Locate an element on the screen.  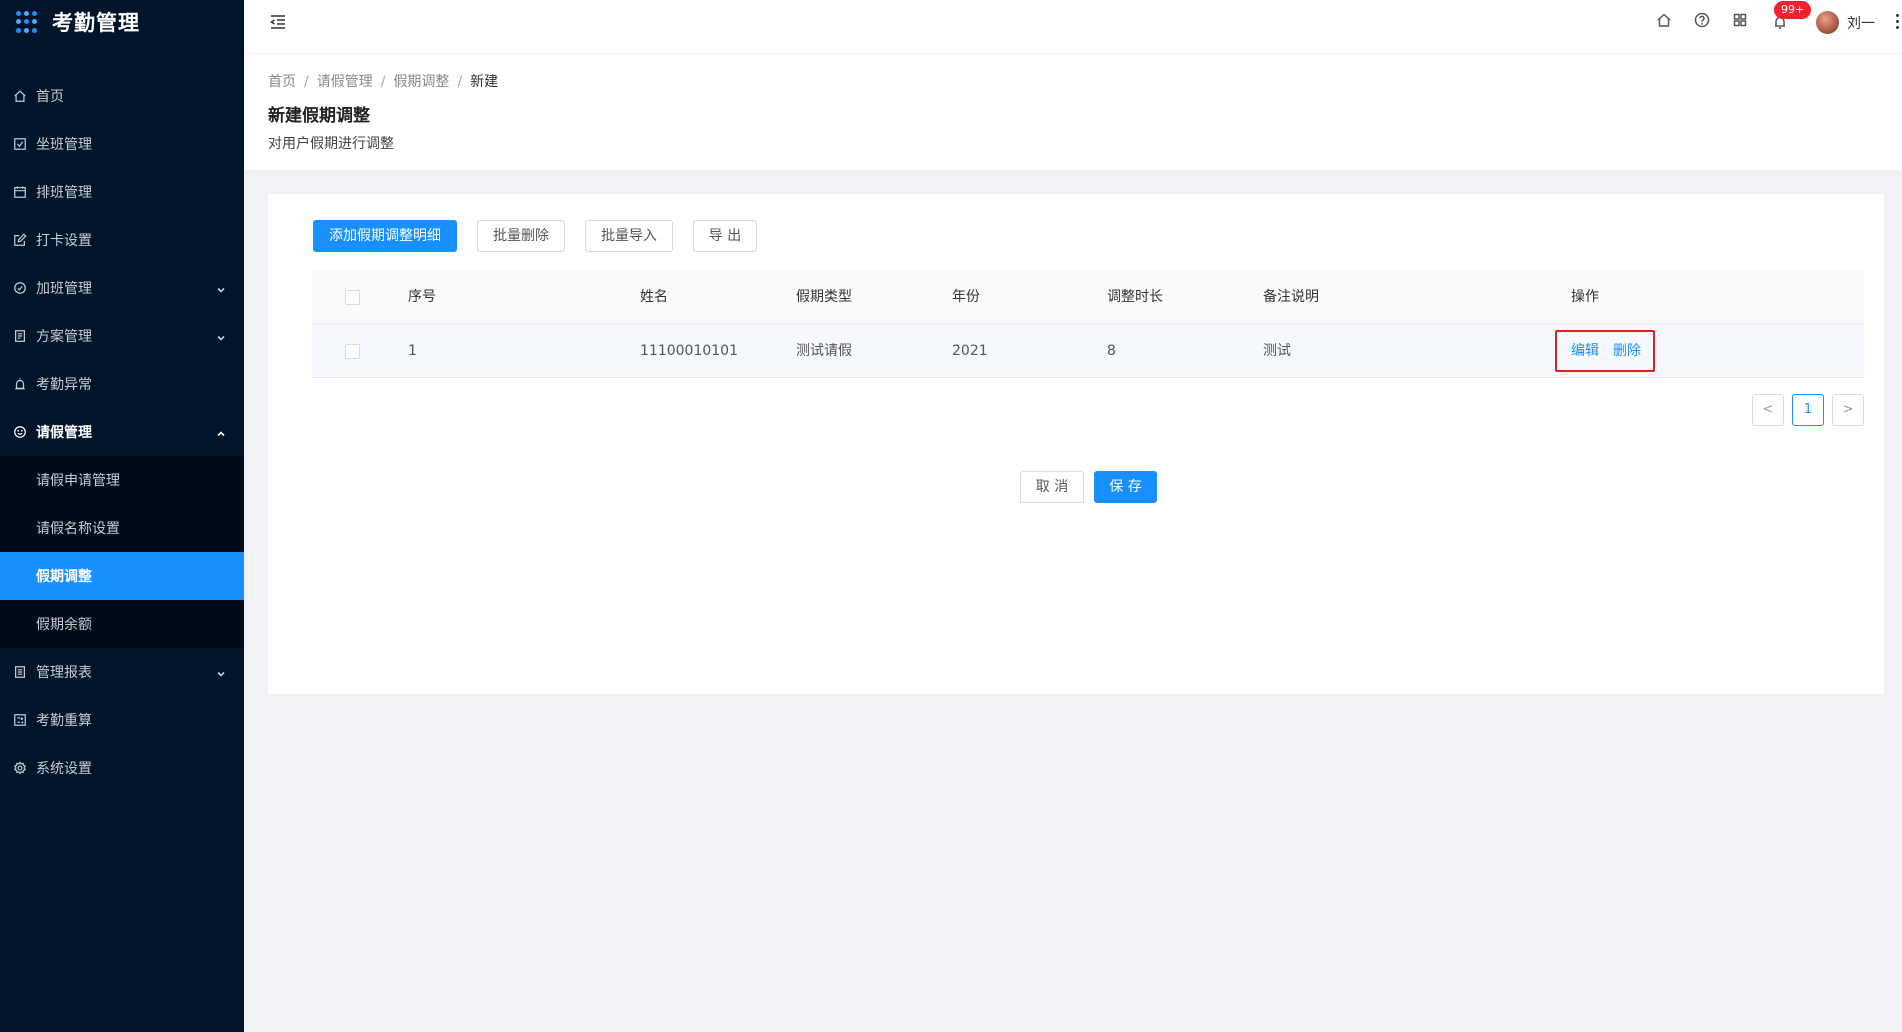
sidebar-item-label: 首页 is located at coordinates (50, 97).